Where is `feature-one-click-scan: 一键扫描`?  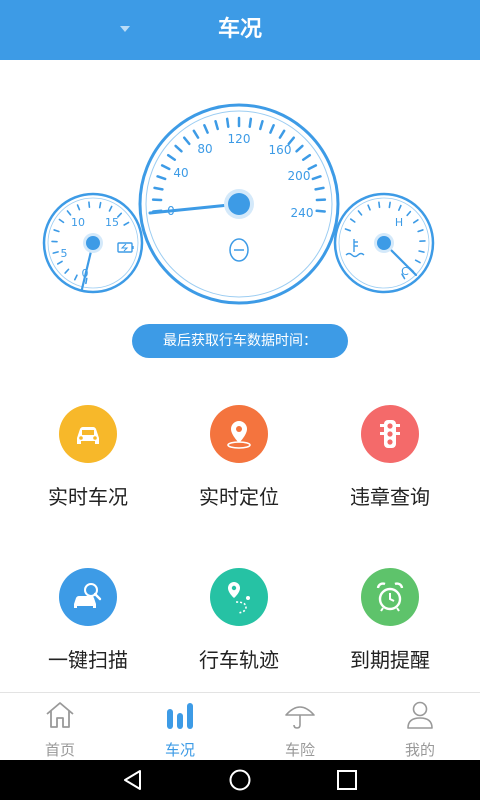
feature-one-click-scan: 一键扫描 is located at coordinates (88, 623).